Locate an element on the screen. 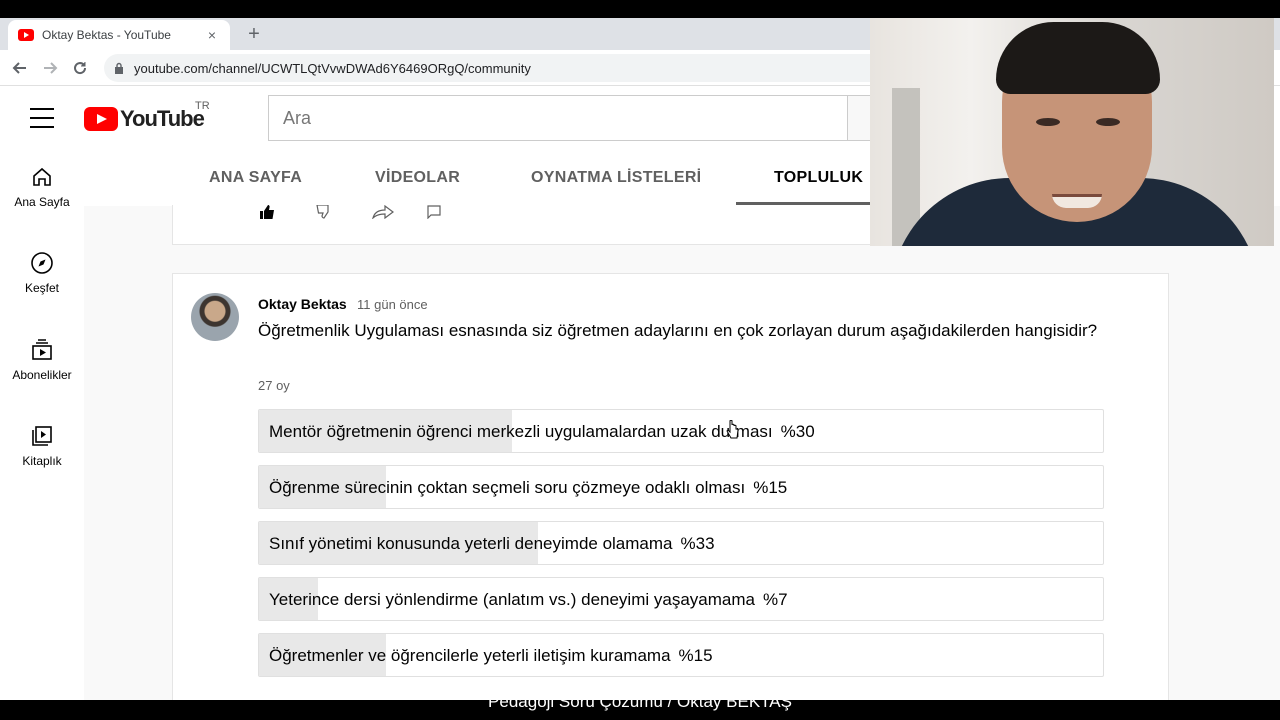 This screenshot has width=1280, height=720. like-icon is located at coordinates (267, 212).